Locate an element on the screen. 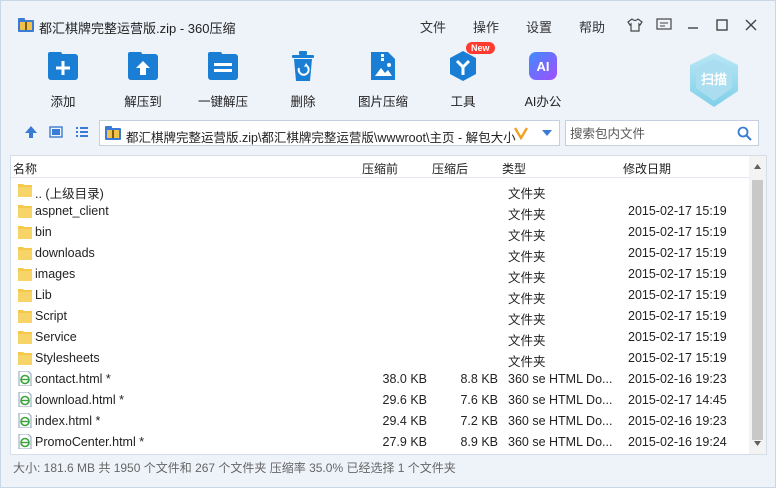 The width and height of the screenshot is (776, 488). menu-file: 文件 is located at coordinates (433, 26).